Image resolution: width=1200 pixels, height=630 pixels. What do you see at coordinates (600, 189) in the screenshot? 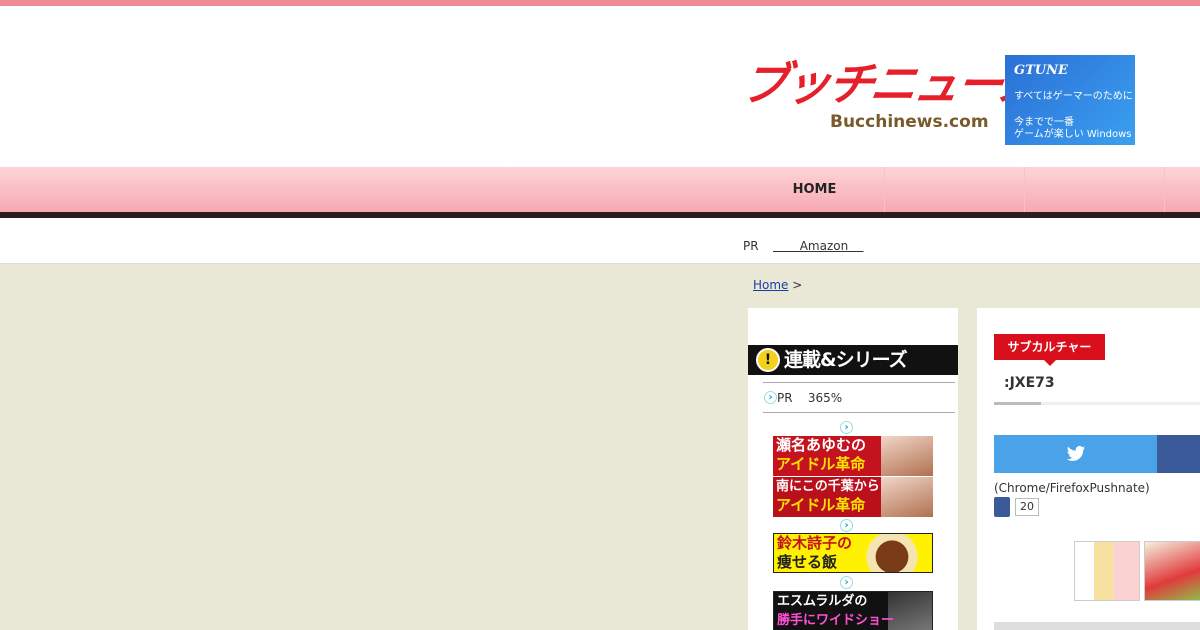
I see `main-nav: HOME` at bounding box center [600, 189].